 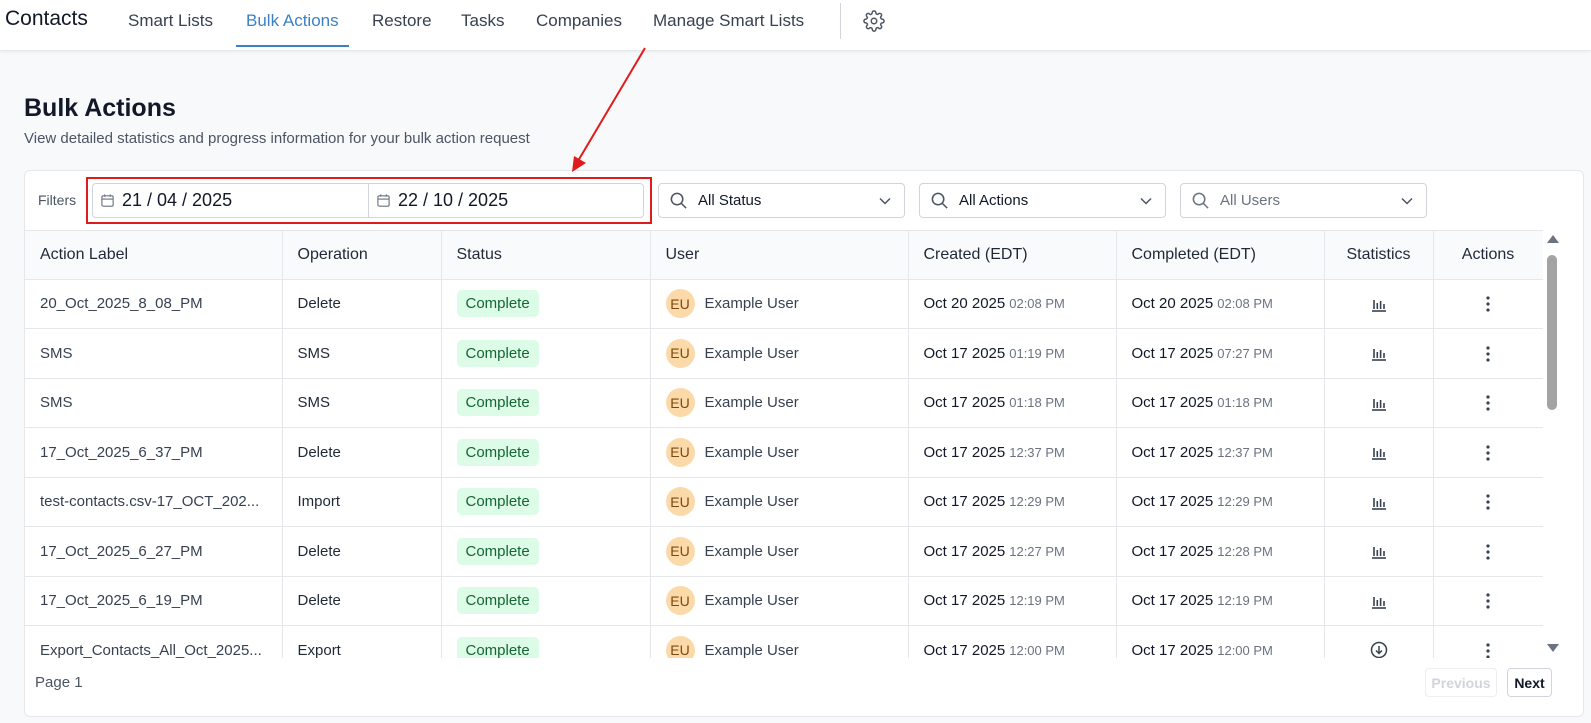 I want to click on created-date: Oct 17 2025, so click(x=964, y=649).